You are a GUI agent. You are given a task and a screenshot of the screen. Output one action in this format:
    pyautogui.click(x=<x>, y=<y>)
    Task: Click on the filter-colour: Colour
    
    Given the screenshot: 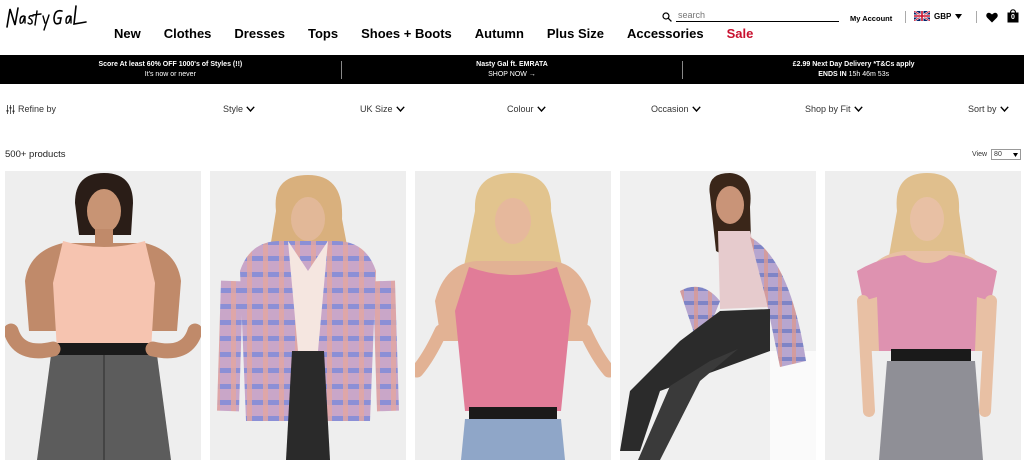 What is the action you would take?
    pyautogui.click(x=526, y=109)
    